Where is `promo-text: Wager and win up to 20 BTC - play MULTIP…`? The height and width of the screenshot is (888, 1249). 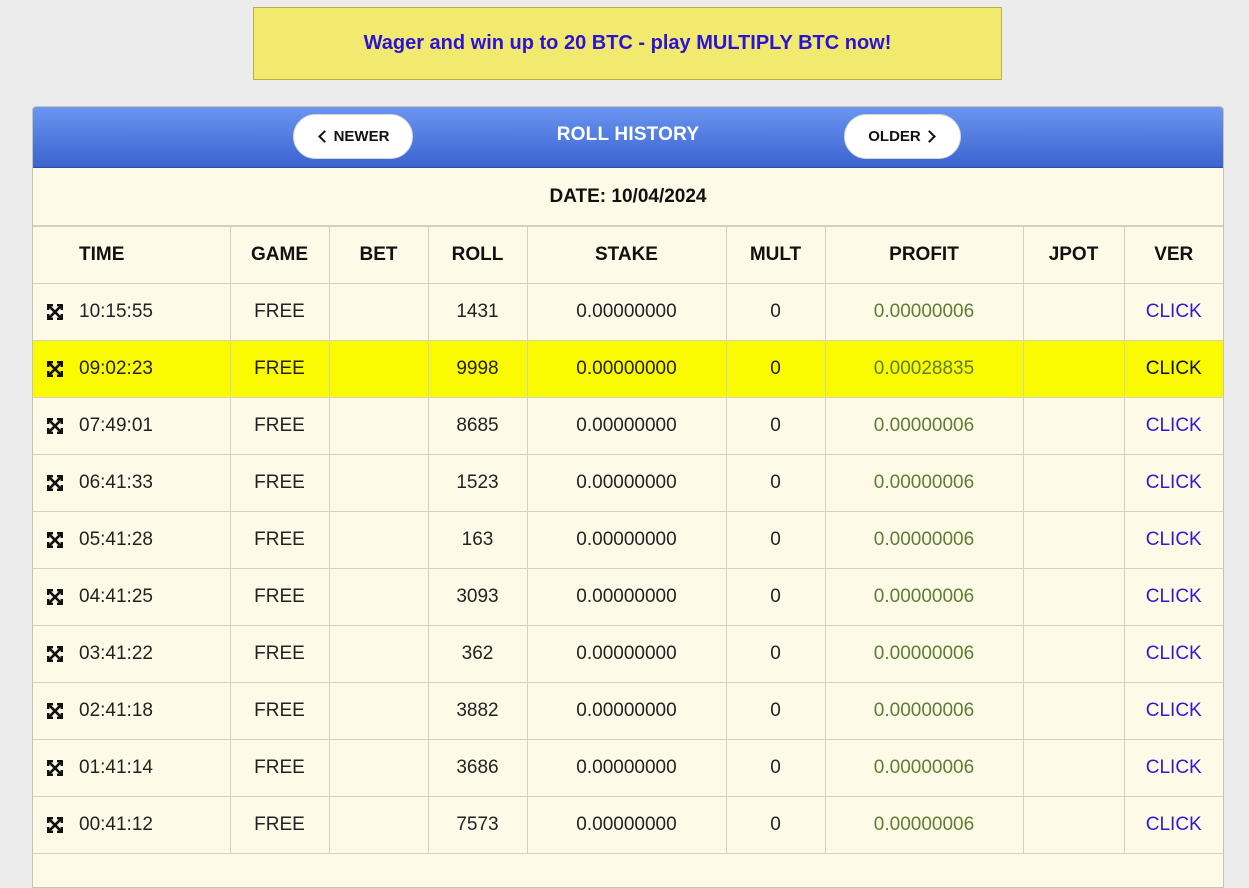
promo-text: Wager and win up to 20 BTC - play MULTIP… is located at coordinates (628, 43).